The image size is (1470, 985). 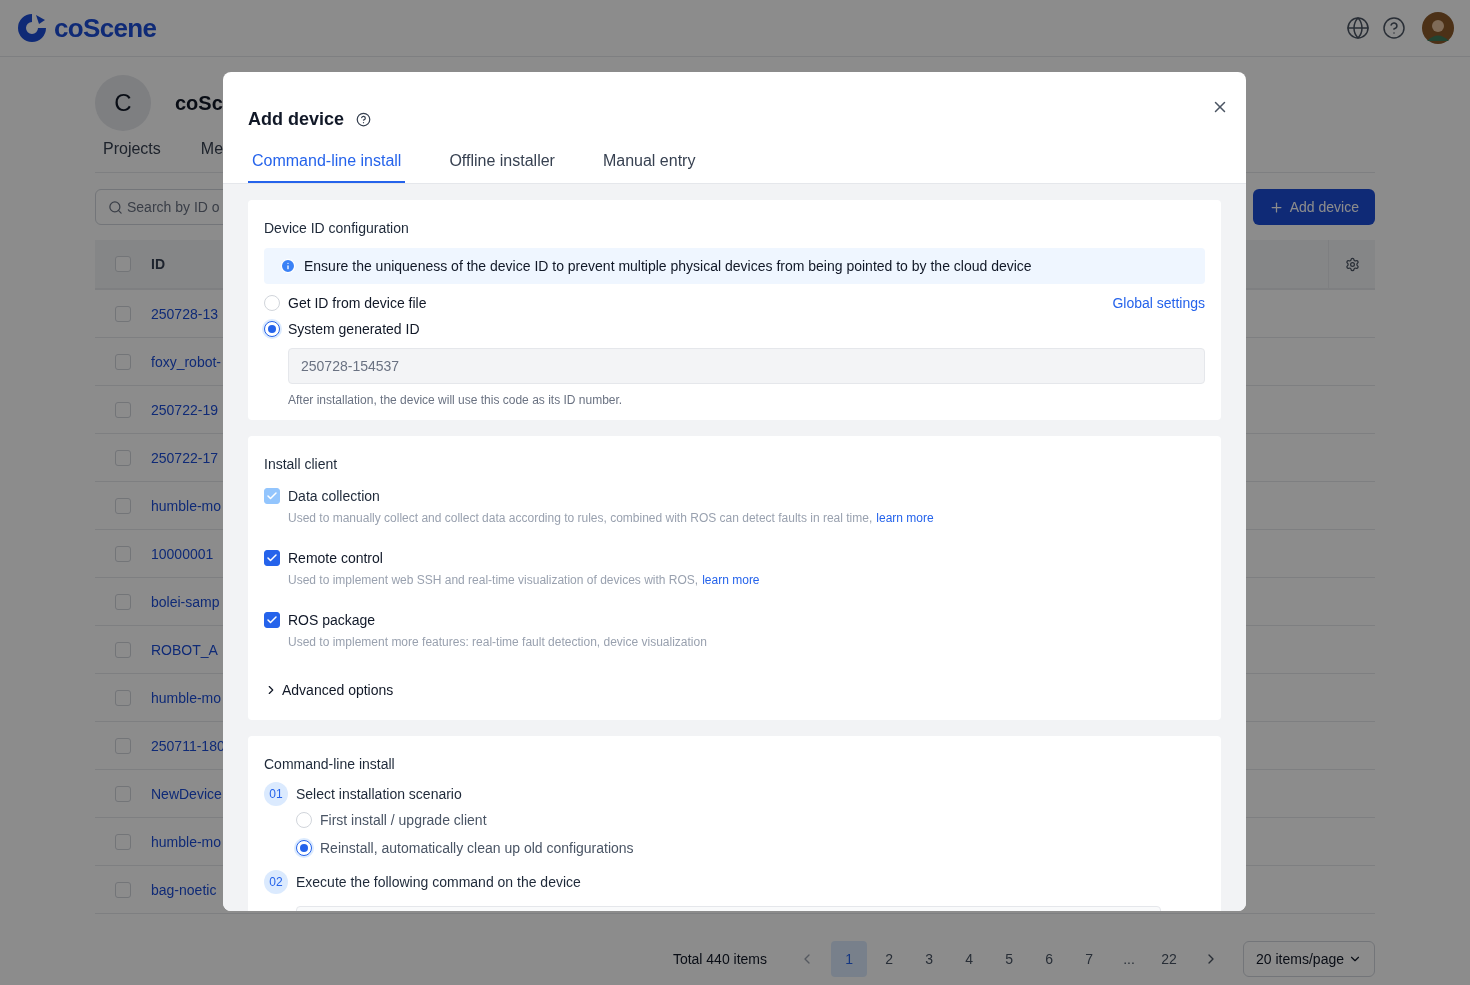 What do you see at coordinates (1438, 28) in the screenshot?
I see `avatar` at bounding box center [1438, 28].